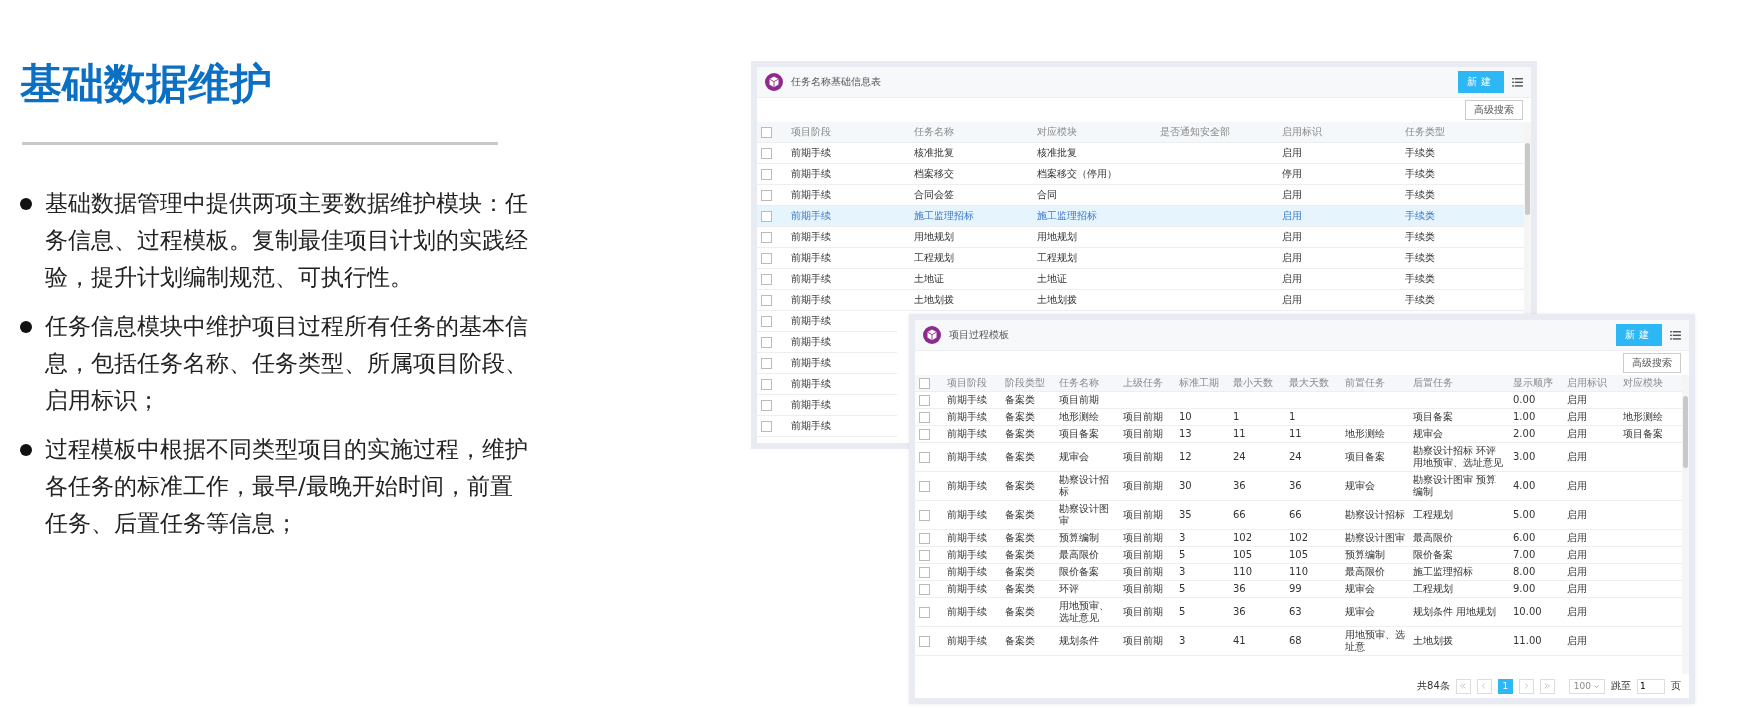 This screenshot has width=1739, height=708. I want to click on page-size-select: 100, so click(1586, 686).